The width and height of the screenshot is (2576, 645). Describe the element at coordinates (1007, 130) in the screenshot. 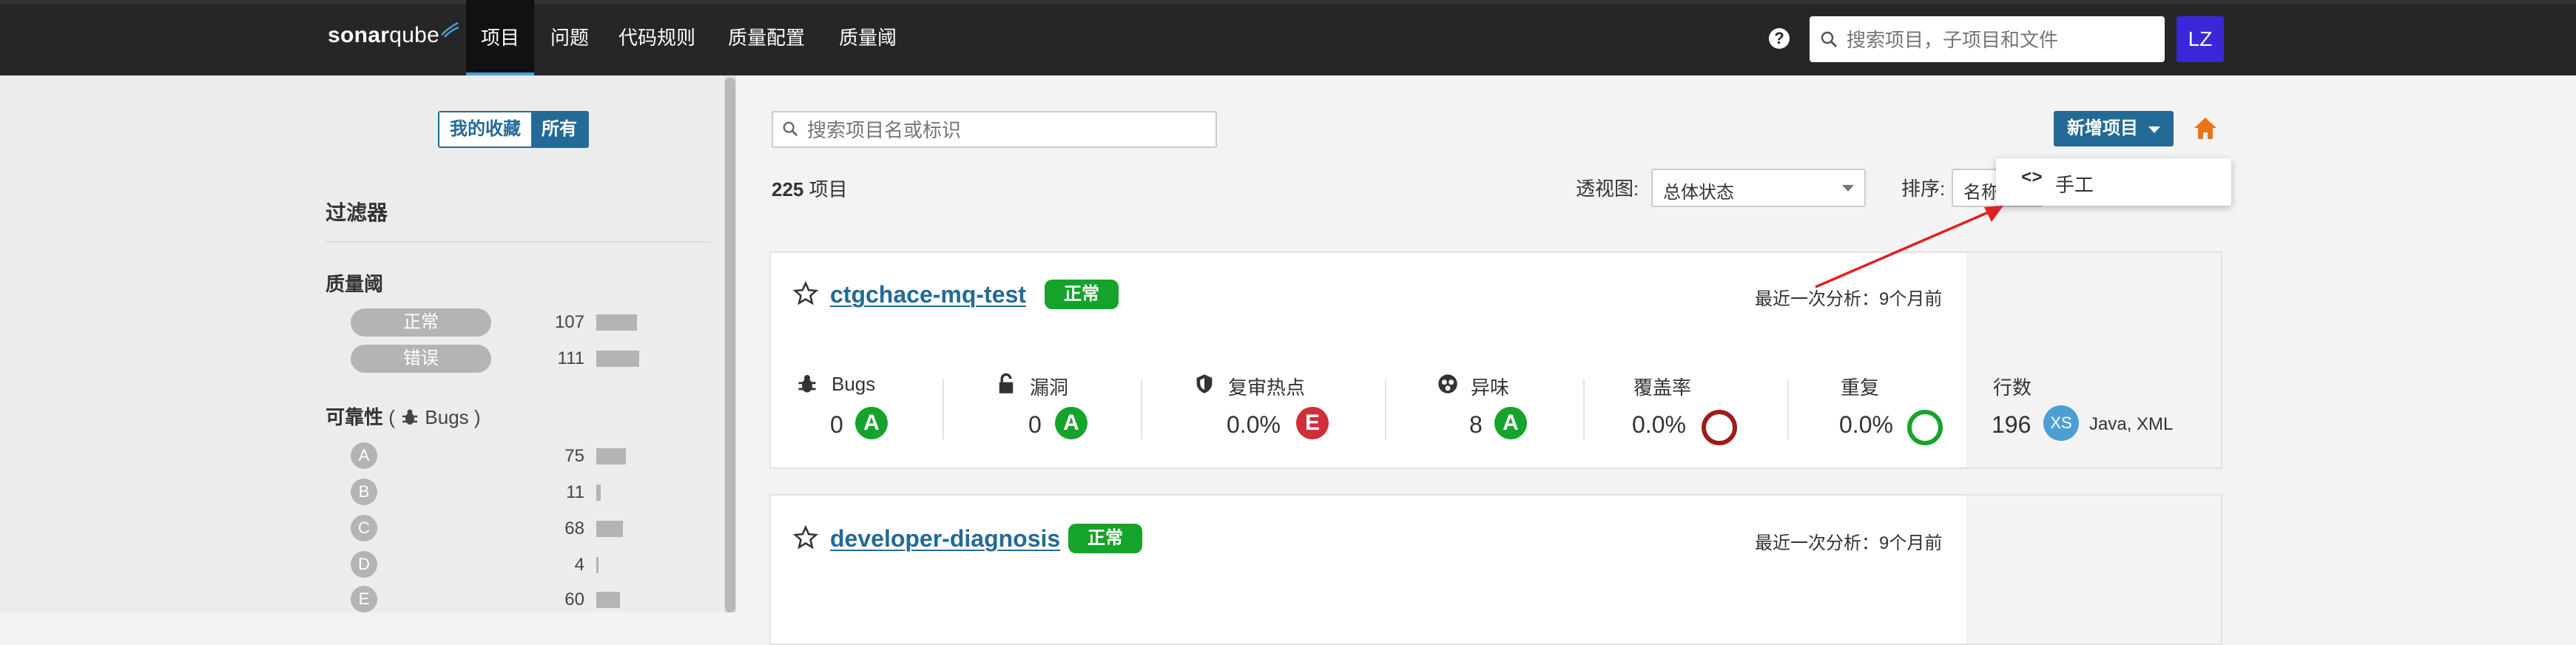

I see `project-search-input` at that location.